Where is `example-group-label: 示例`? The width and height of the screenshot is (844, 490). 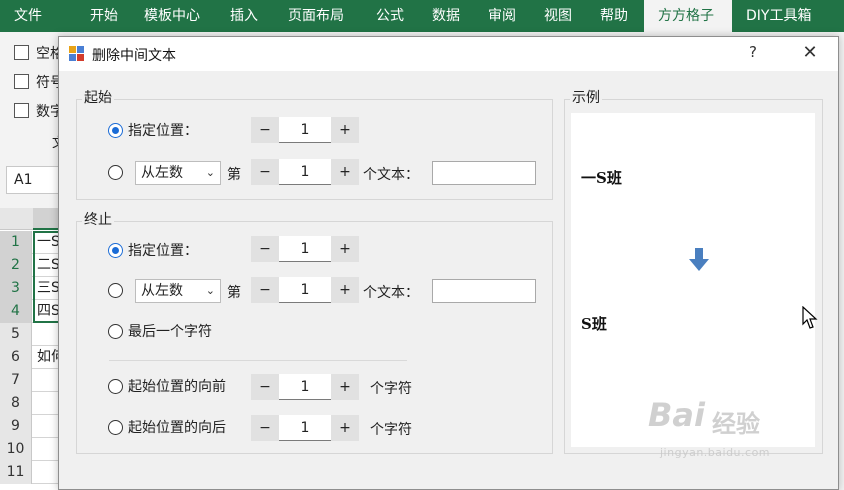
example-group-label: 示例 is located at coordinates (586, 97).